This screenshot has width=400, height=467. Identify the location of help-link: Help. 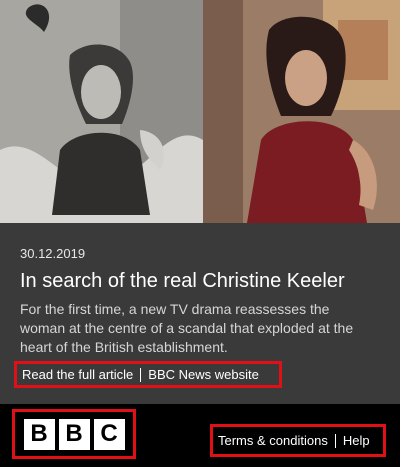
(356, 440).